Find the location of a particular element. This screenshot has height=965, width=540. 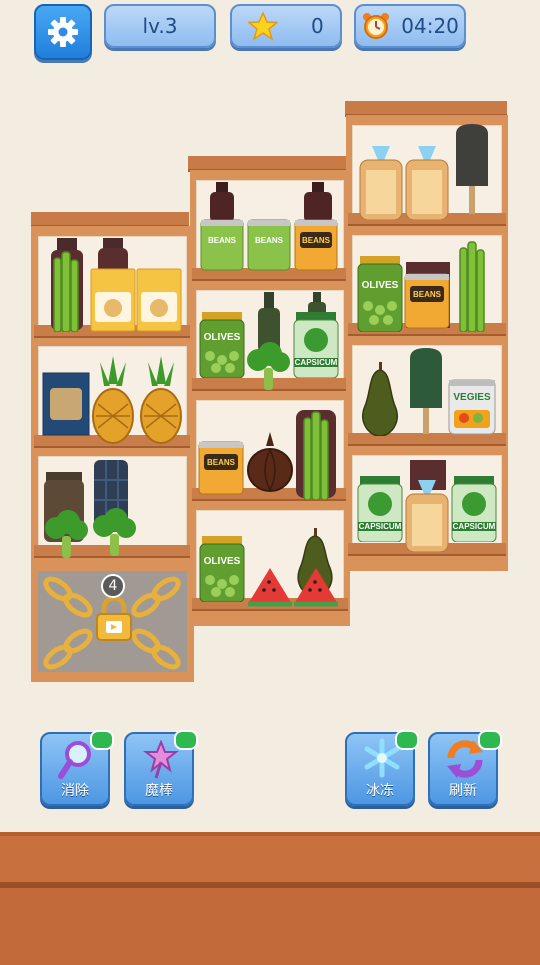

freeze-powerup-button: 冰冻 is located at coordinates (382, 768).